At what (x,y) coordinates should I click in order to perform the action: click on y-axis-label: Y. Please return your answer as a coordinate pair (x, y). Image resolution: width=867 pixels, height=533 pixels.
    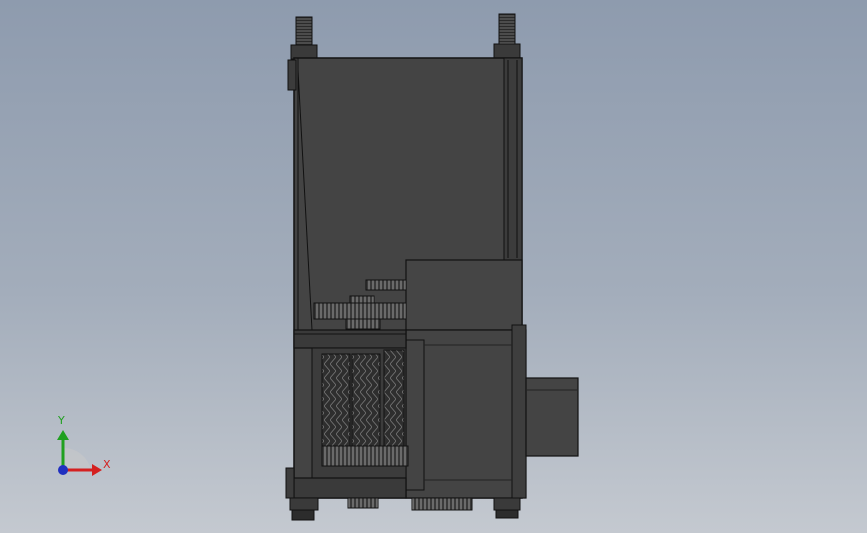
    Looking at the image, I should click on (61, 420).